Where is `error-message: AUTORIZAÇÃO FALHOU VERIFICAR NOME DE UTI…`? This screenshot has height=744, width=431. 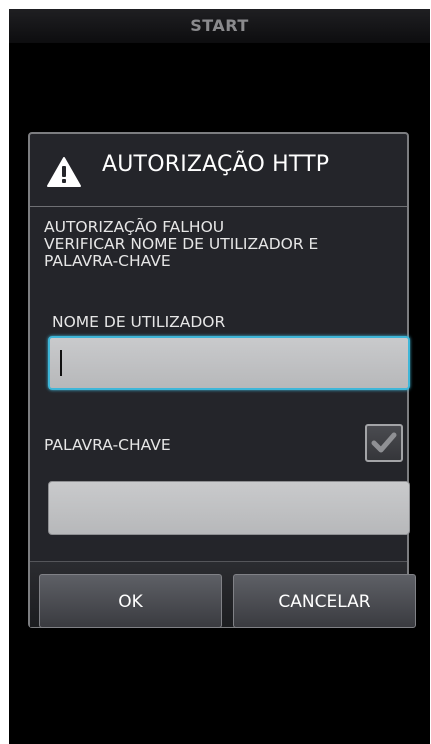
error-message: AUTORIZAÇÃO FALHOU VERIFICAR NOME DE UTI… is located at coordinates (181, 244).